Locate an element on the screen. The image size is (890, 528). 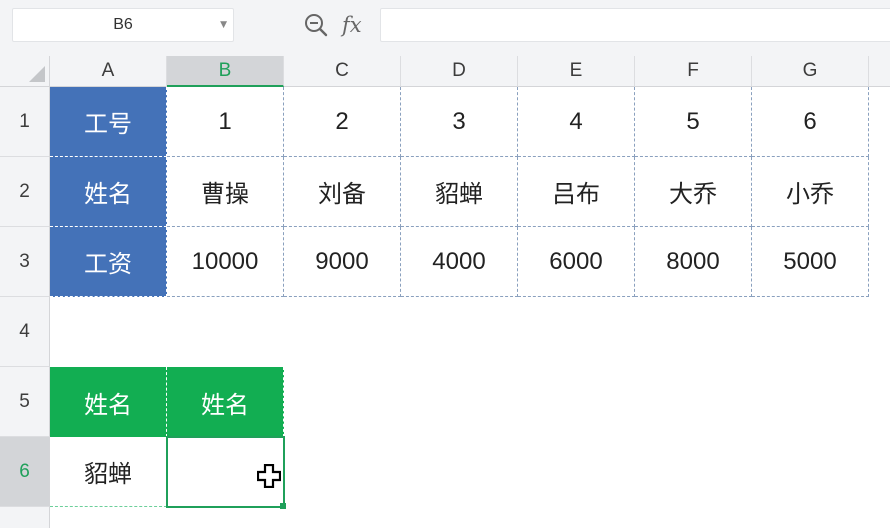
name-box-value: B6 is located at coordinates (123, 24).